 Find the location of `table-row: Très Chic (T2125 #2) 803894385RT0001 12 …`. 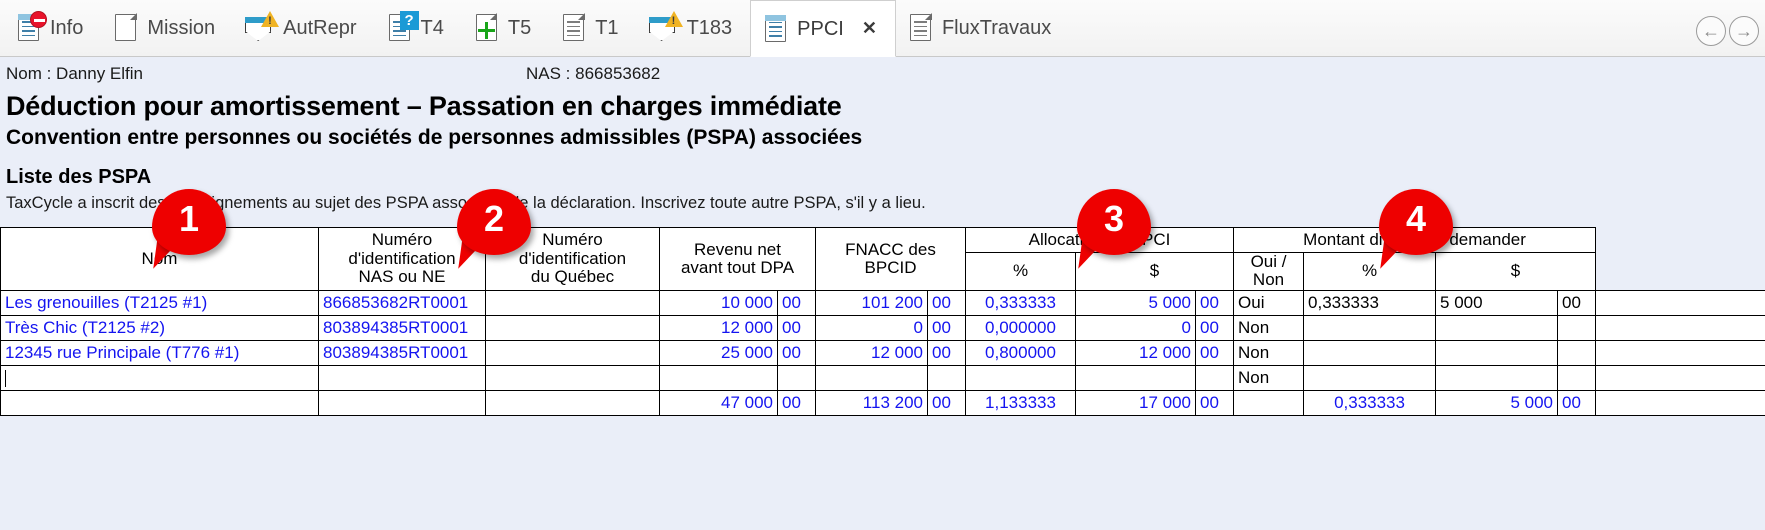

table-row: Très Chic (T2125 #2) 803894385RT0001 12 … is located at coordinates (882, 327).